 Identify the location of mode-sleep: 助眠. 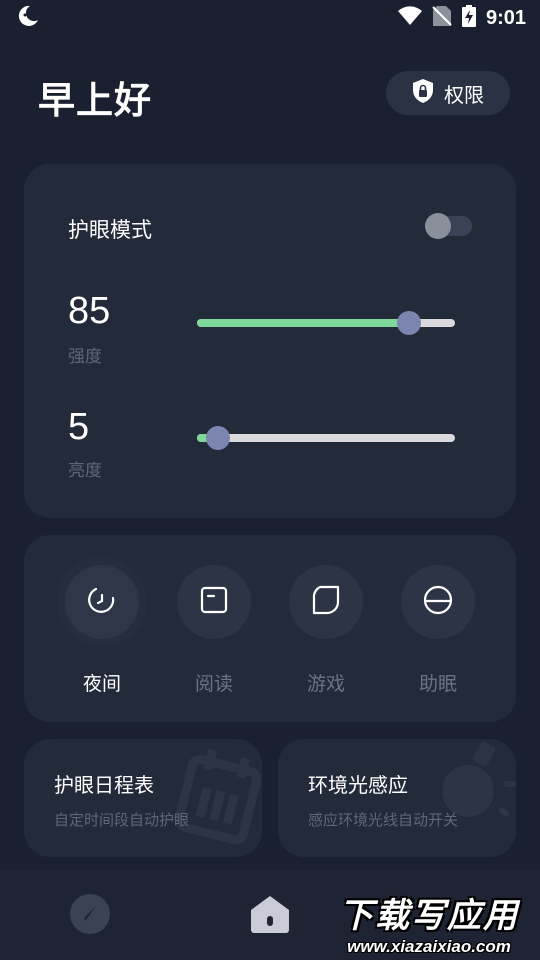
(438, 630).